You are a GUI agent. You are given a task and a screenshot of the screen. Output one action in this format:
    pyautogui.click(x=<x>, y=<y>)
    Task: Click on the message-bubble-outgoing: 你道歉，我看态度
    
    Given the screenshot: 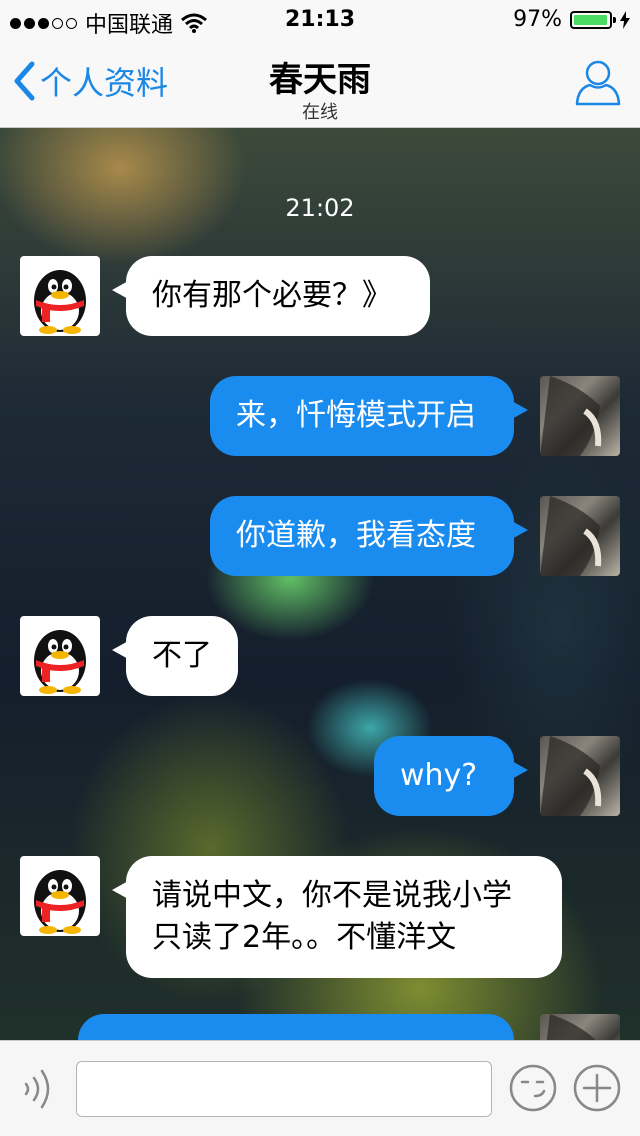 What is the action you would take?
    pyautogui.click(x=369, y=536)
    